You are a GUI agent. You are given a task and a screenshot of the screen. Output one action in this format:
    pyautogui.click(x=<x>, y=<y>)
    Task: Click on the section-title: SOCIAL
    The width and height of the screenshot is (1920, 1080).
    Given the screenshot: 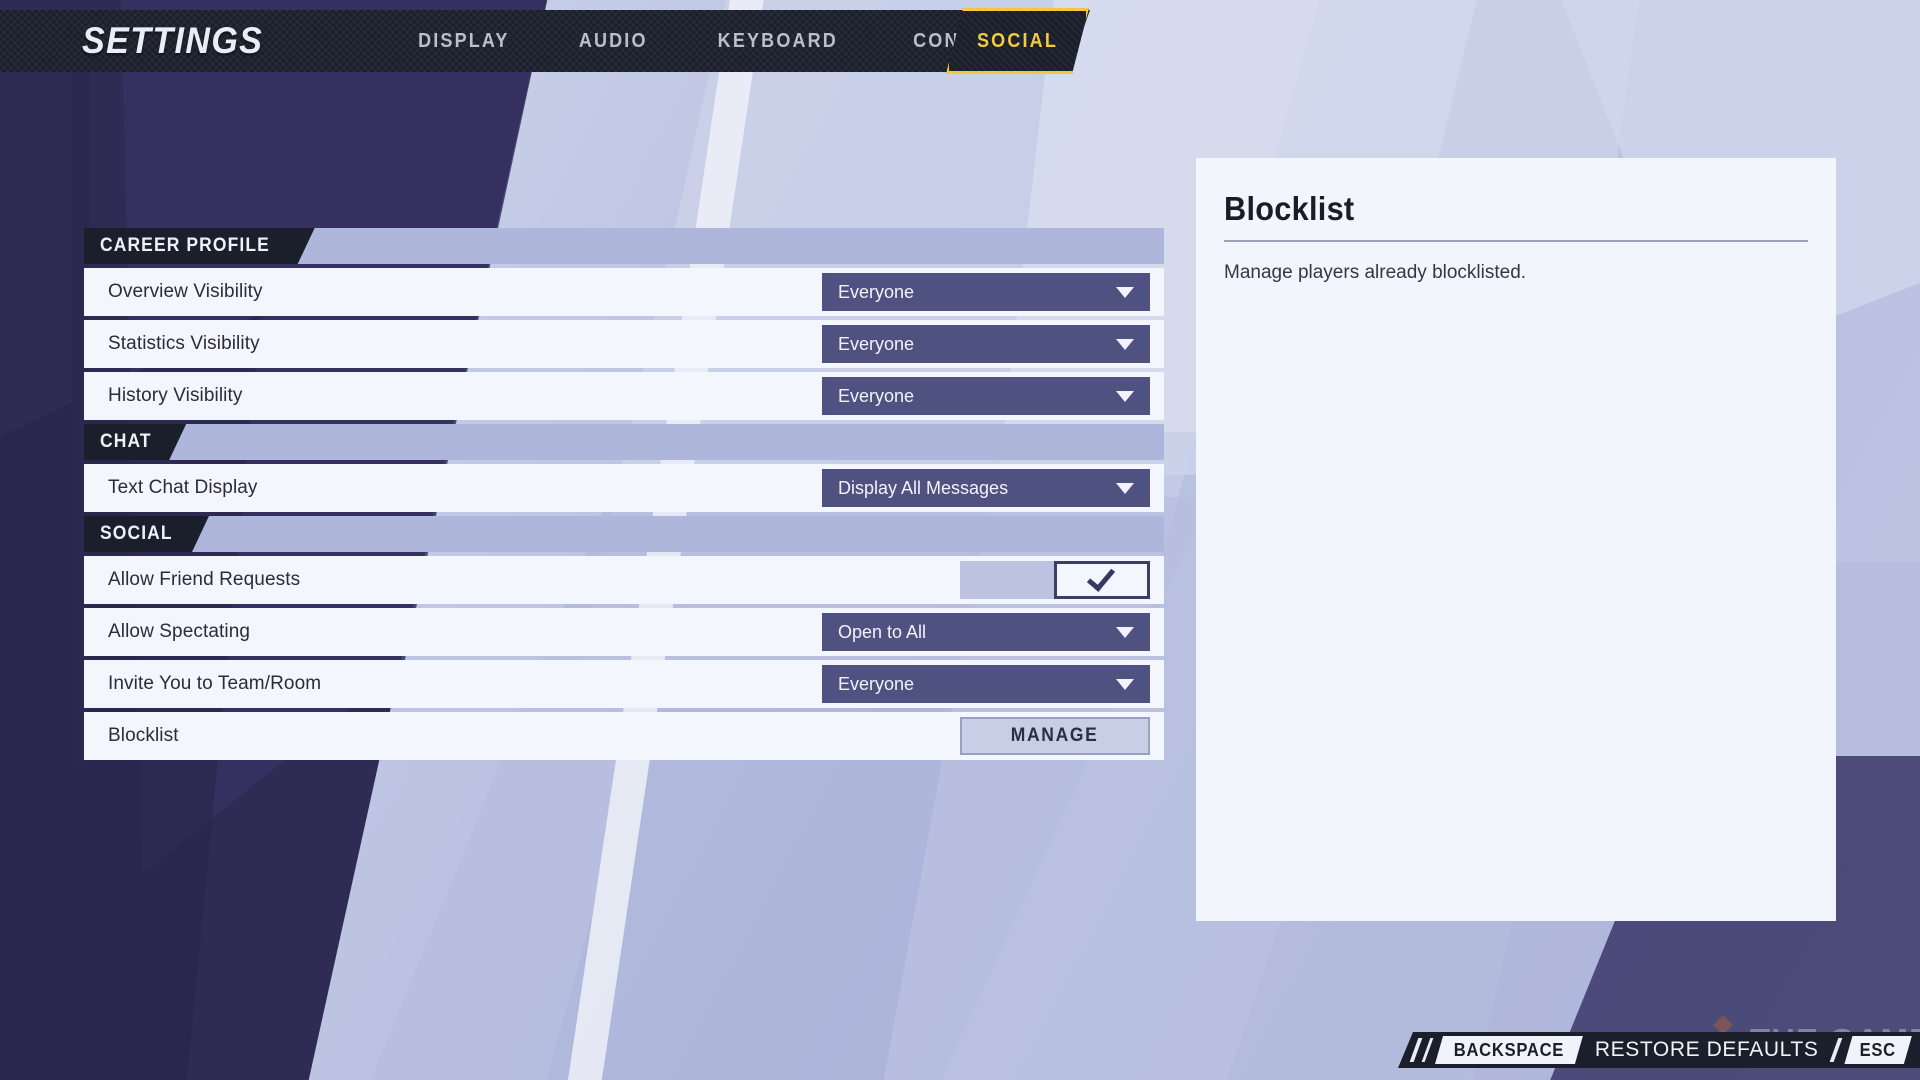 What is the action you would take?
    pyautogui.click(x=136, y=533)
    